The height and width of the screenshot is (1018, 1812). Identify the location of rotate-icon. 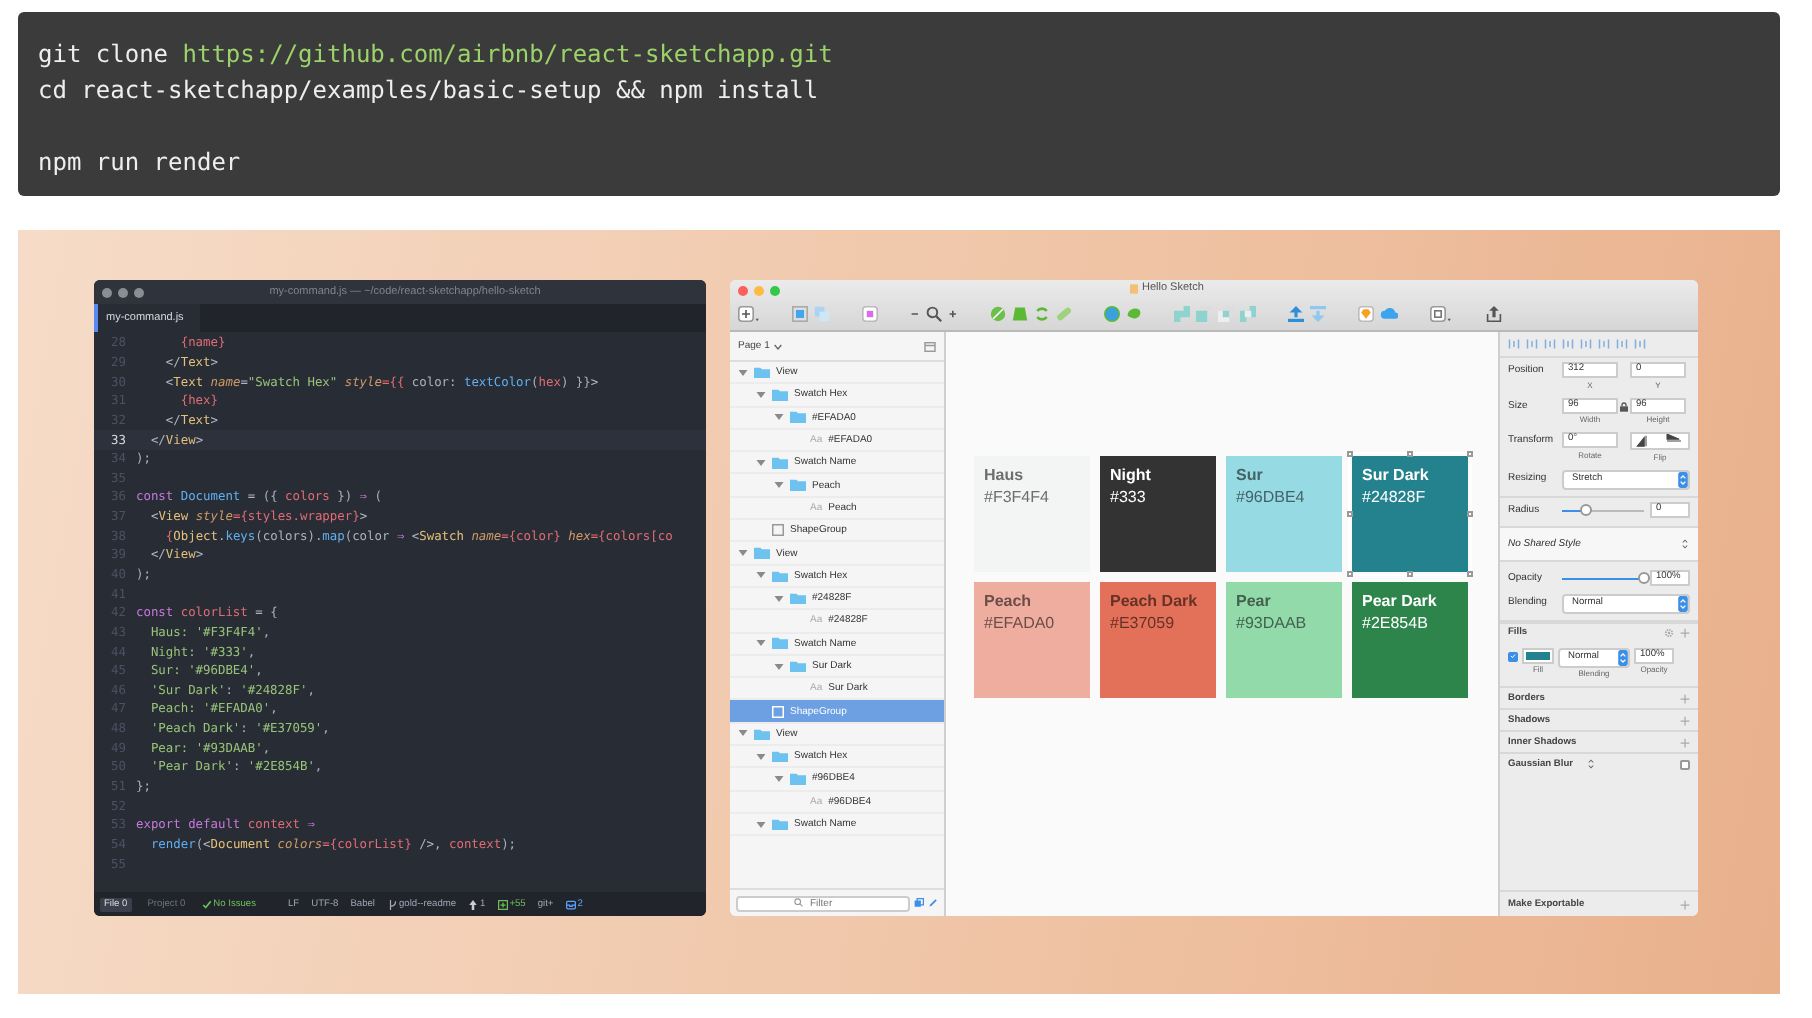
(1041, 314).